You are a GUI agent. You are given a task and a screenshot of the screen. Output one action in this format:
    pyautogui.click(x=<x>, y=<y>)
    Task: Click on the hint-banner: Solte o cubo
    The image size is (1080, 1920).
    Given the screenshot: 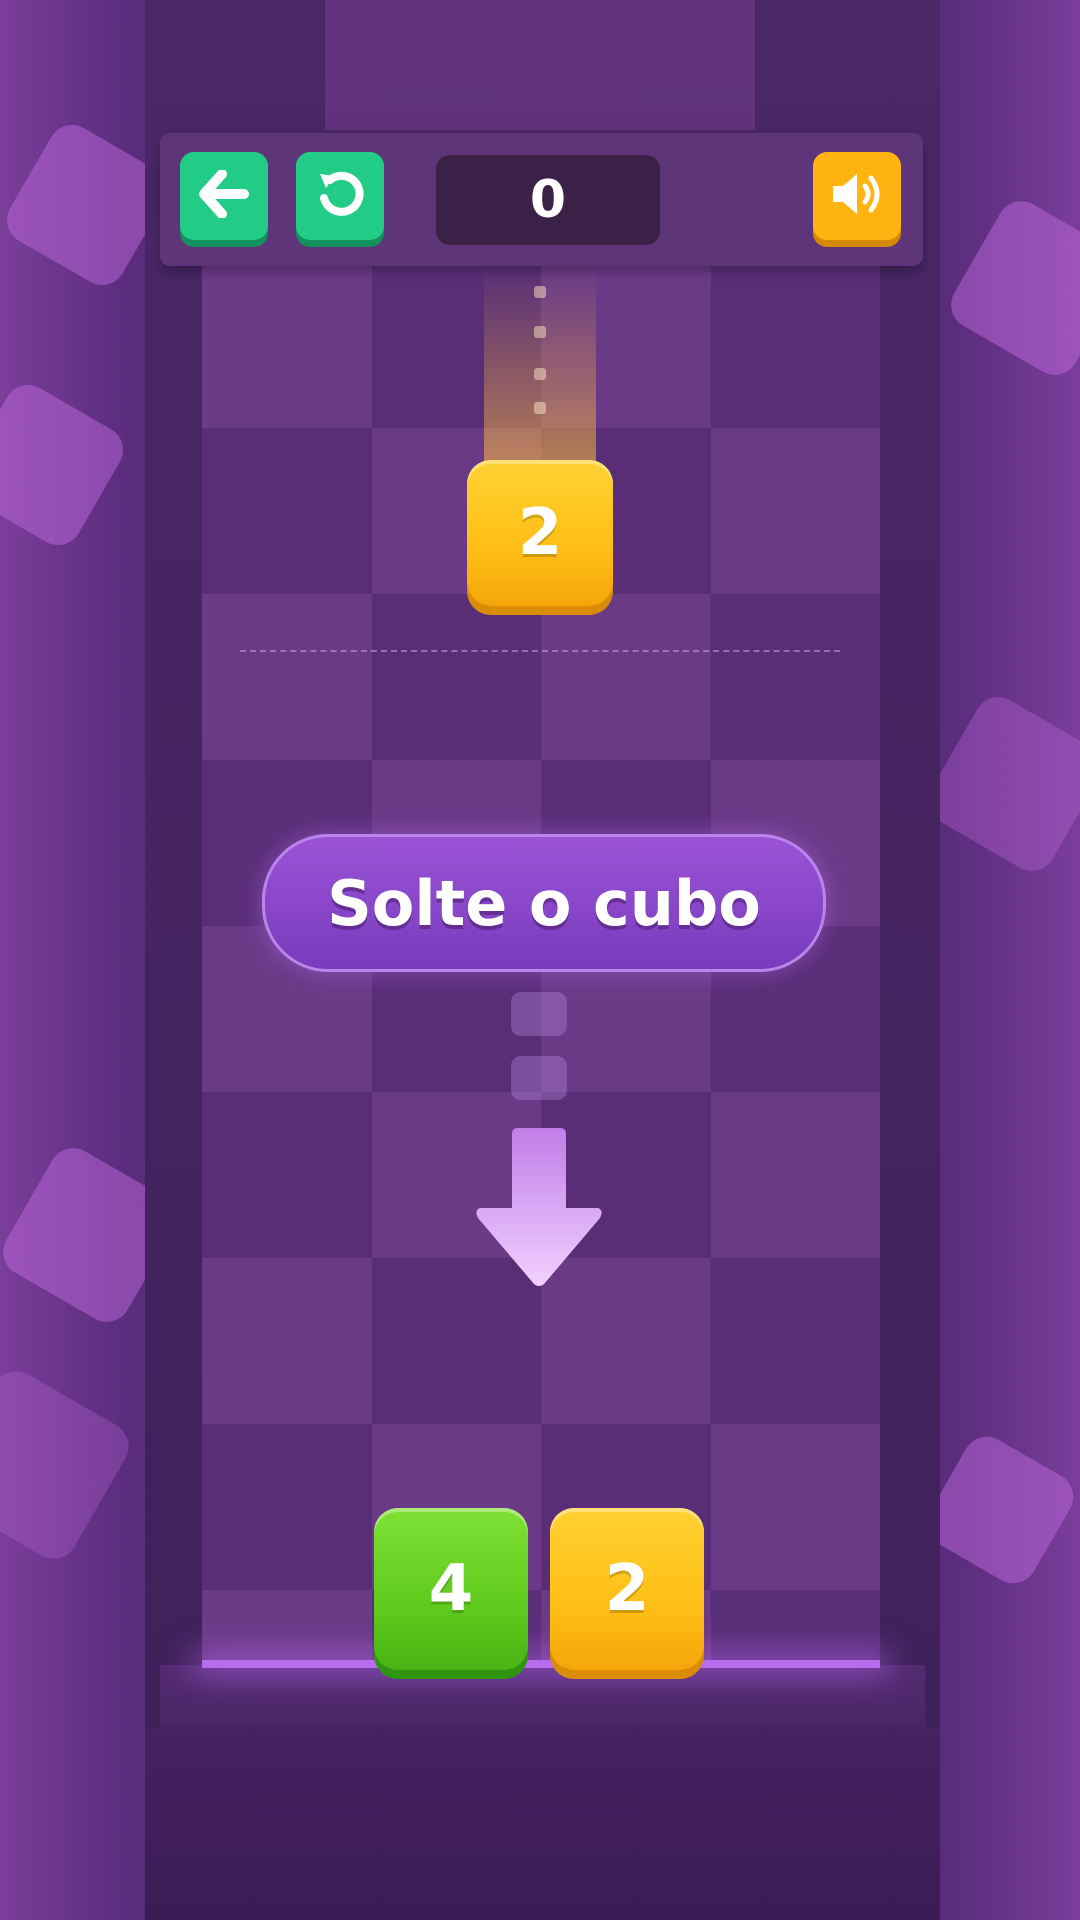 What is the action you would take?
    pyautogui.click(x=544, y=903)
    